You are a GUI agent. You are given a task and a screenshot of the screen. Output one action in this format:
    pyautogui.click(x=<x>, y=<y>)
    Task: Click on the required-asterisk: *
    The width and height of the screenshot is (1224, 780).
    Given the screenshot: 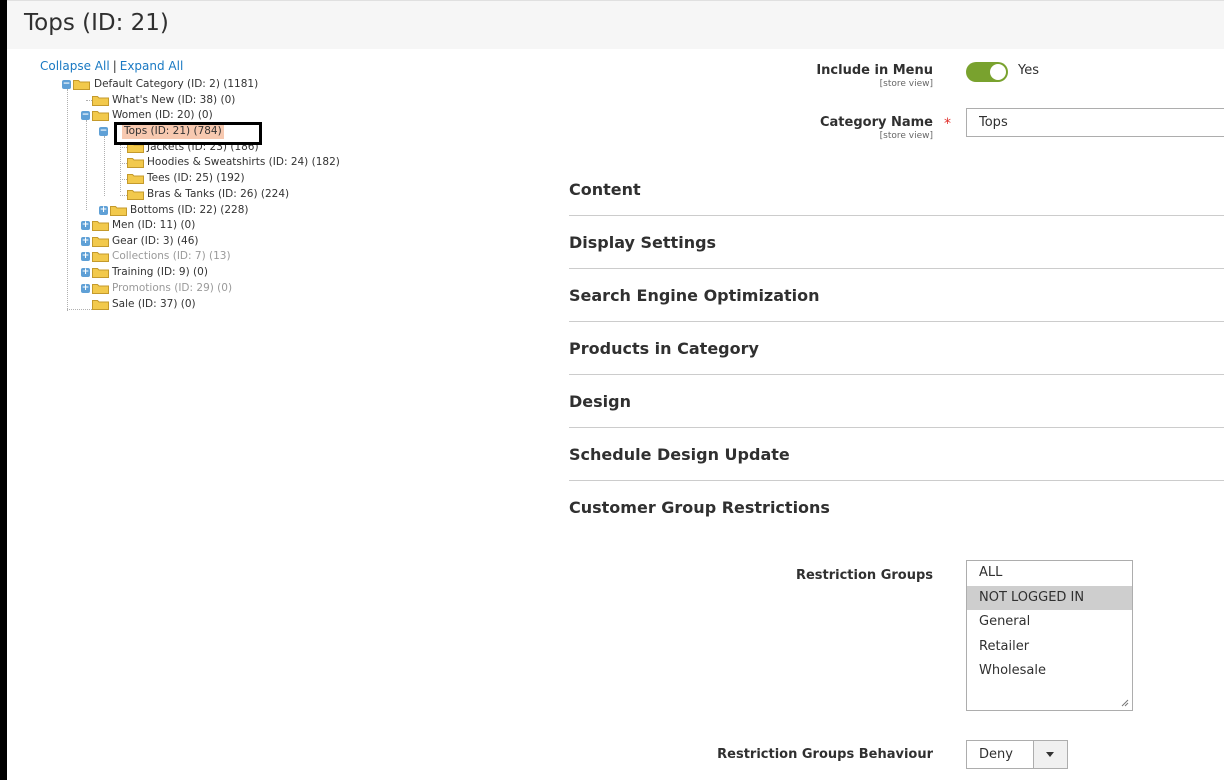 What is the action you would take?
    pyautogui.click(x=947, y=124)
    